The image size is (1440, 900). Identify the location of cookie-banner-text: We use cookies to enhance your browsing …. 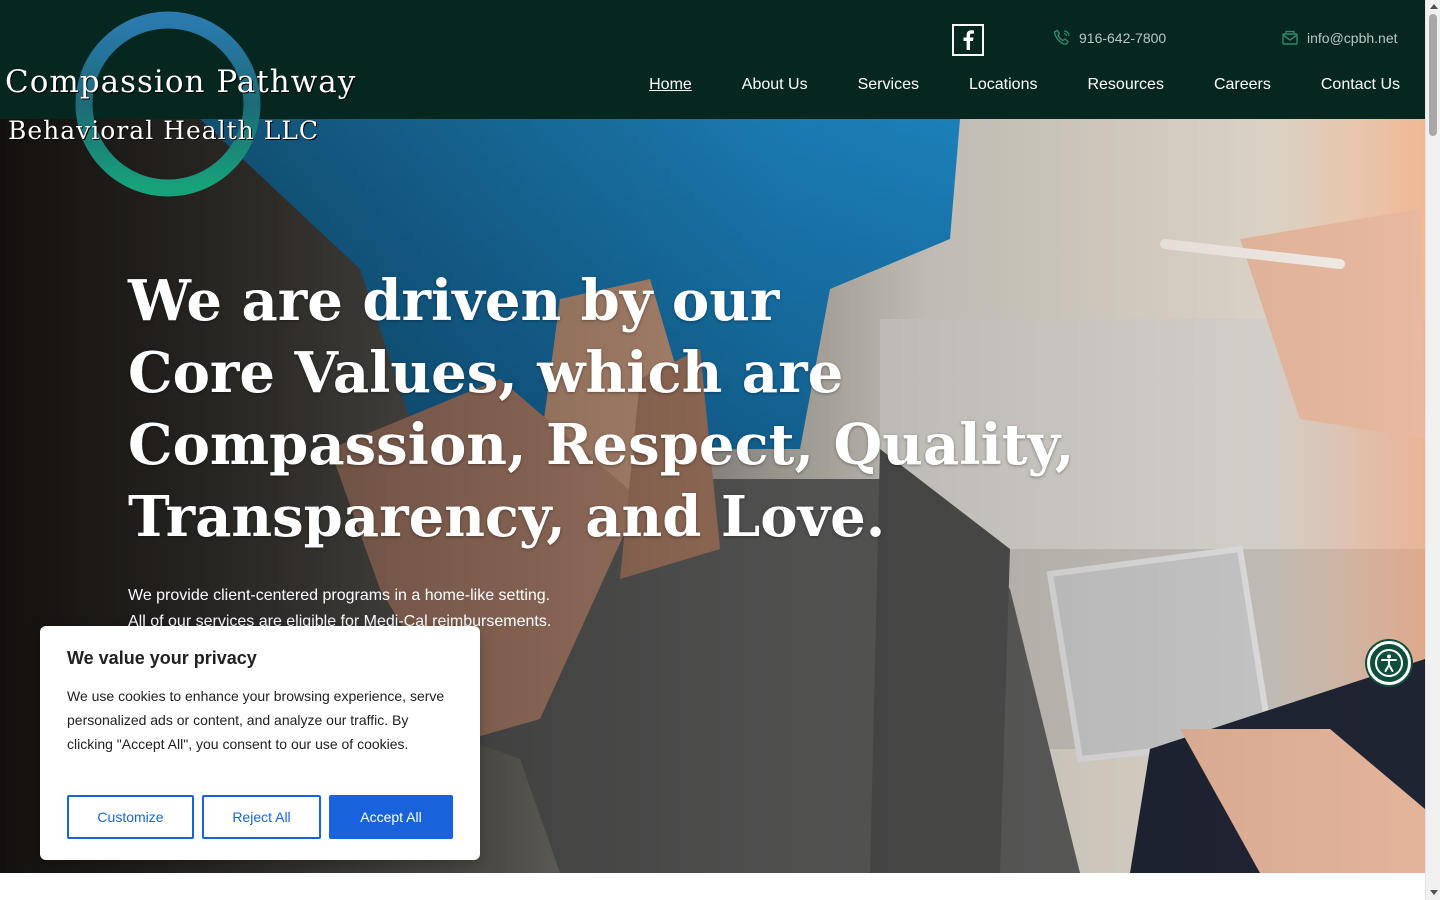
(256, 720).